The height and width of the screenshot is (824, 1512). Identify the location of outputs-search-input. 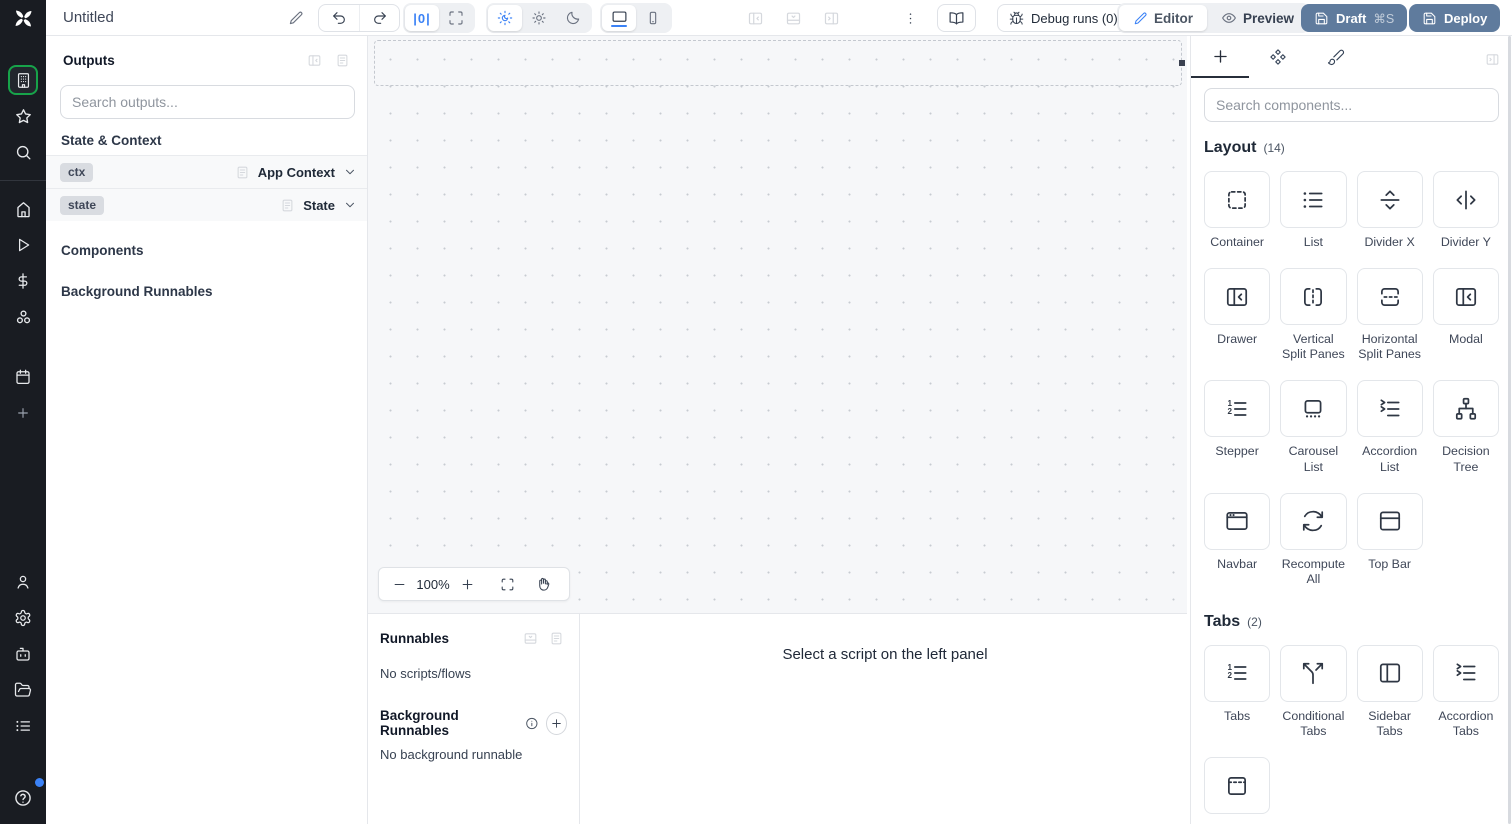
(207, 102).